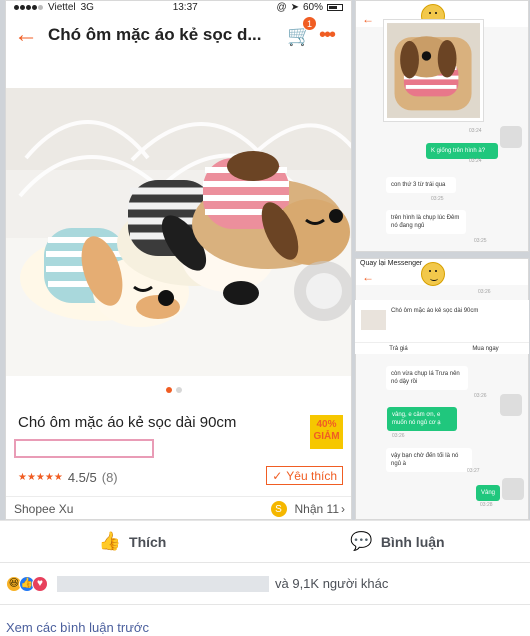 This screenshot has height=636, width=530. I want to click on message-bubble: con thứ 3 từ trái qua, so click(421, 185).